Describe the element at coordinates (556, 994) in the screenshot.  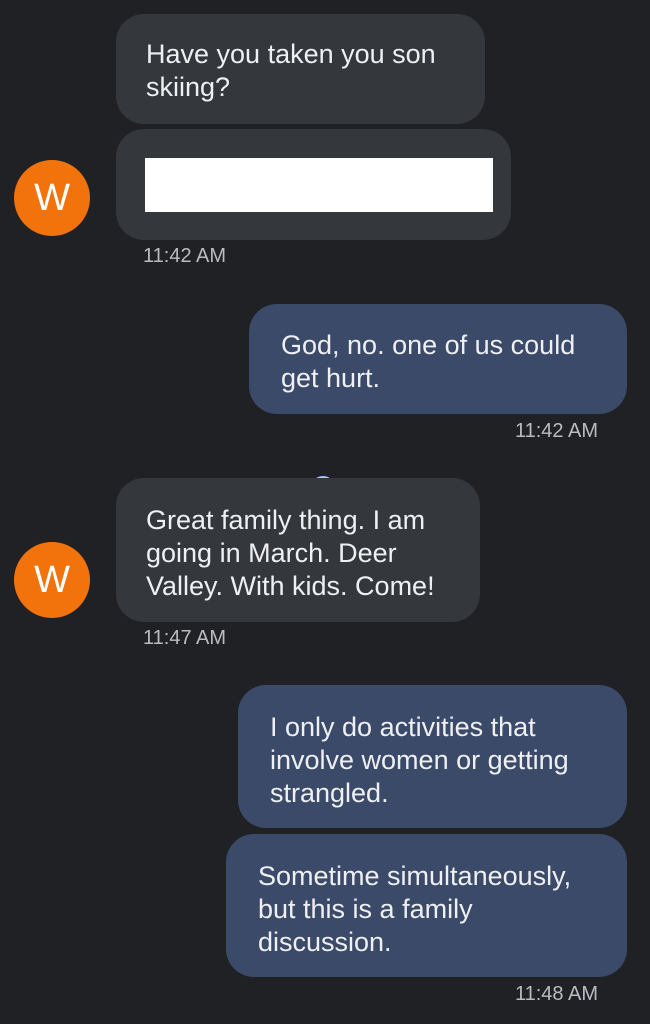
I see `message-timestamp: 11:48 AM` at that location.